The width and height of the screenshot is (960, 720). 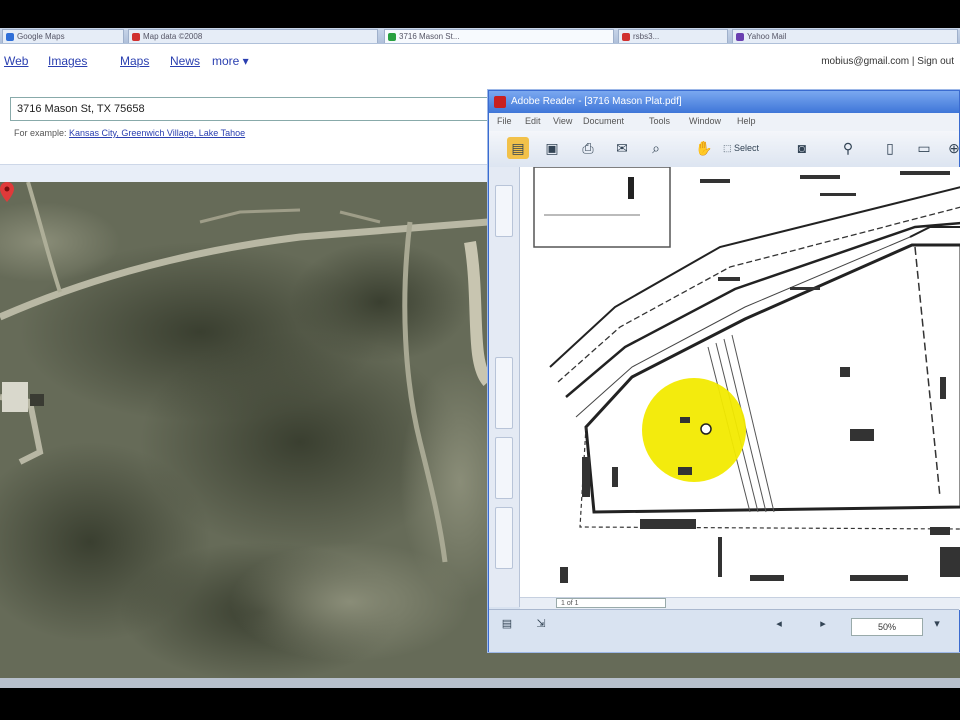 What do you see at coordinates (518, 148) in the screenshot?
I see `open-icon: ▤` at bounding box center [518, 148].